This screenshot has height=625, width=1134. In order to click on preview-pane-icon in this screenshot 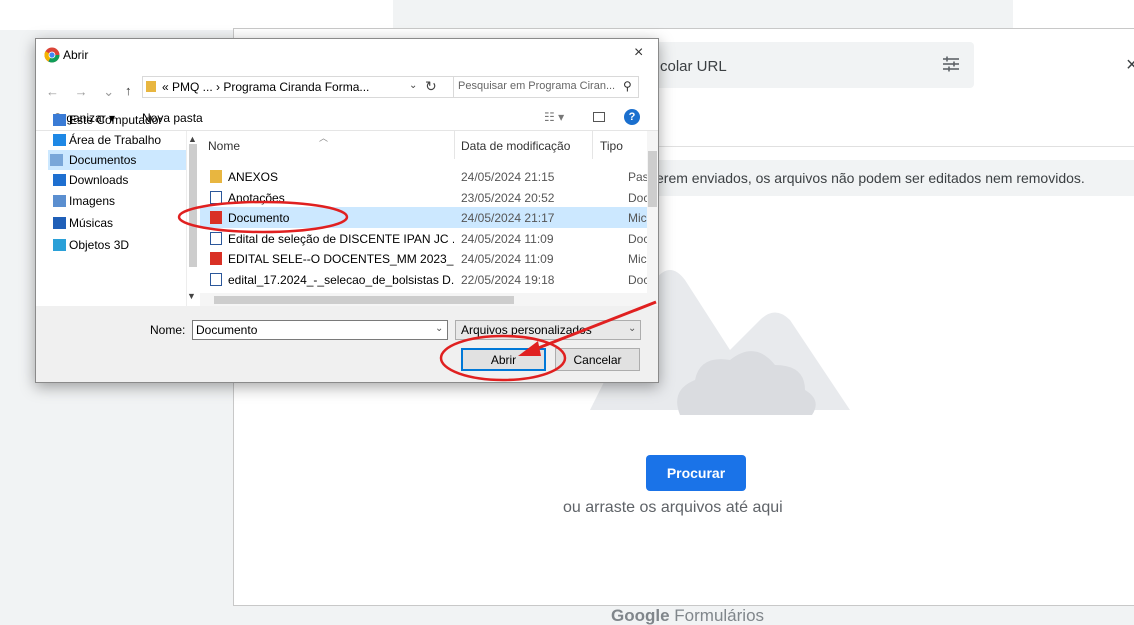, I will do `click(599, 117)`.